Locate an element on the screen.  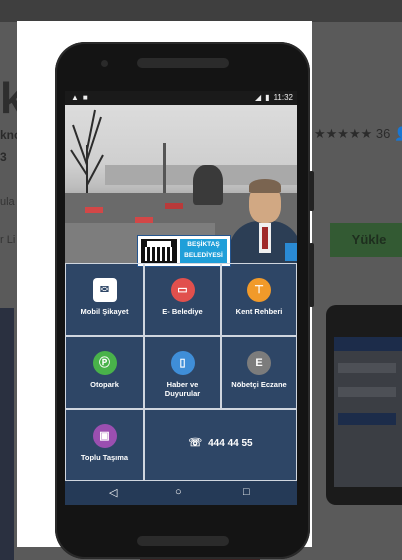
warning-icon: ▲ is located at coordinates (75, 97).